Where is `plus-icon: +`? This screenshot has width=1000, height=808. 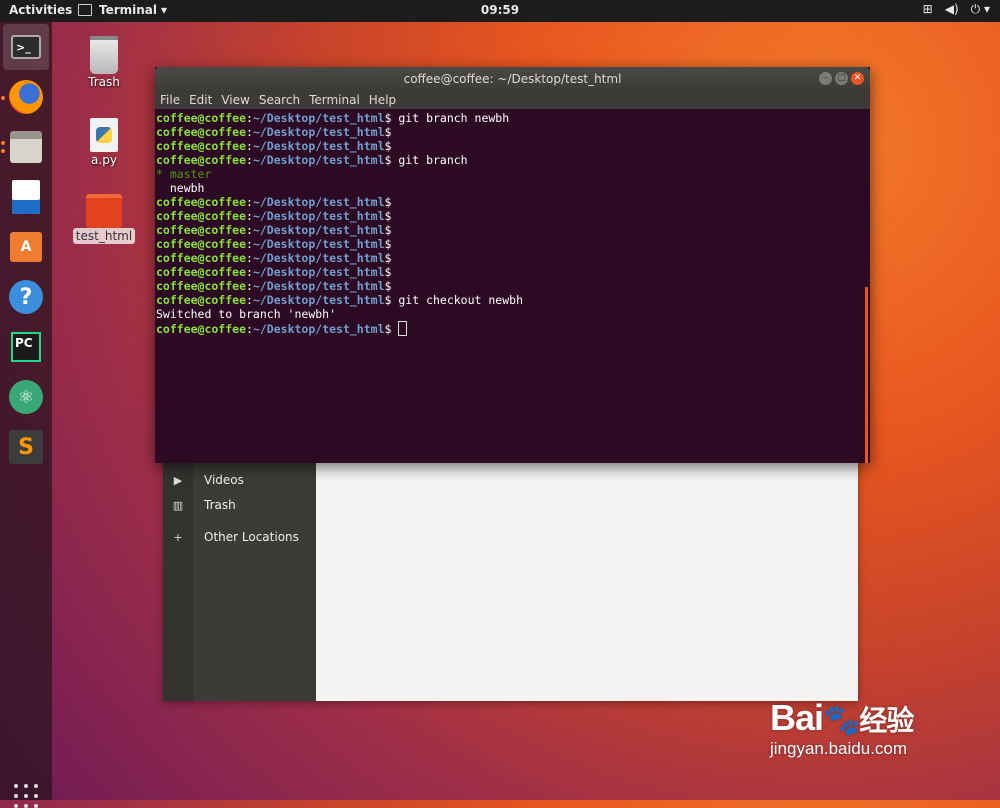
plus-icon: + is located at coordinates (178, 537).